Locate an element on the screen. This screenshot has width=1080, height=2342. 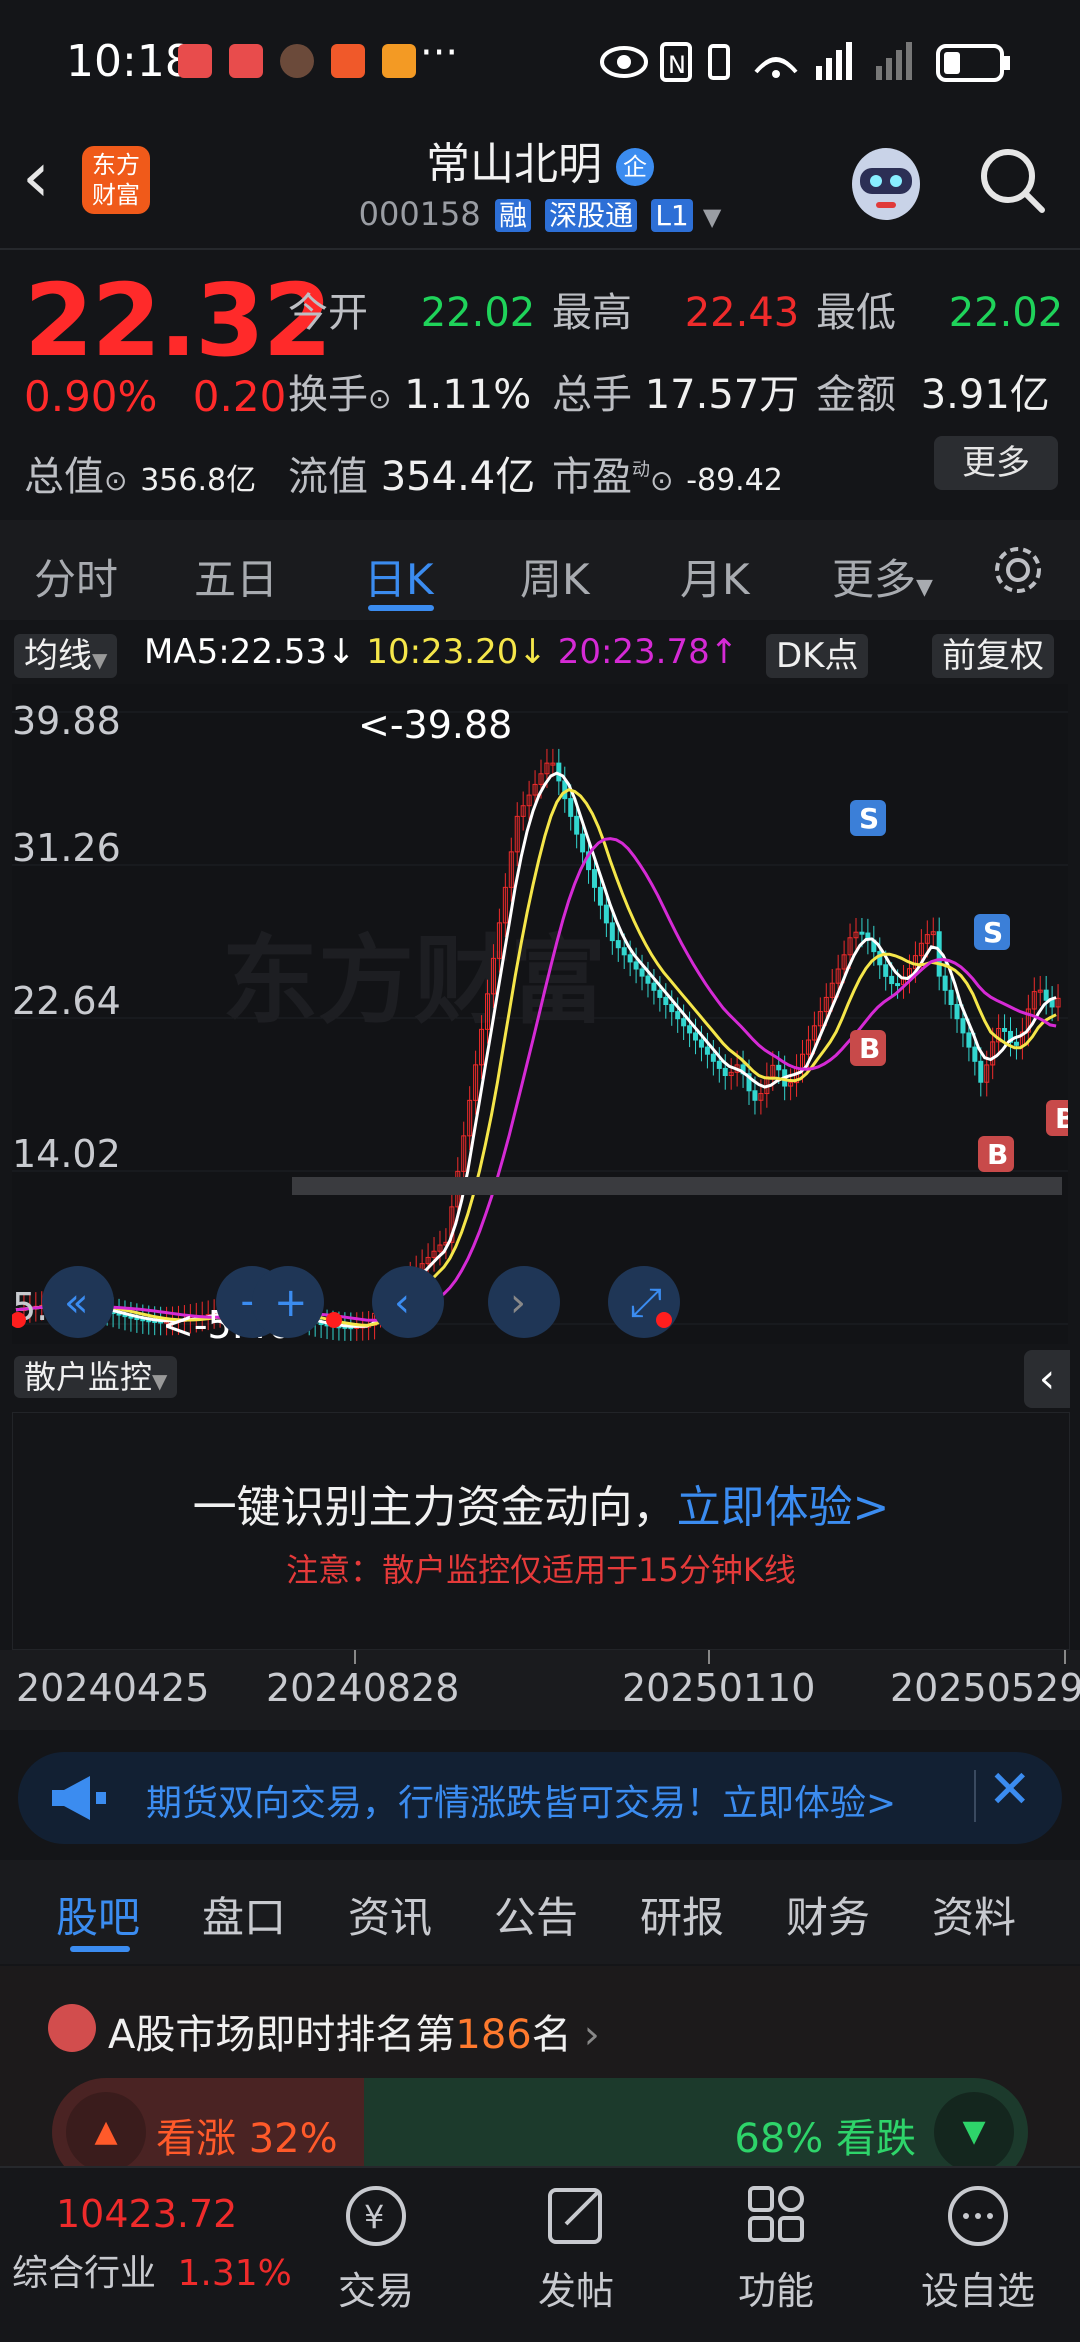
tab-profile: 资料 is located at coordinates (974, 1914).